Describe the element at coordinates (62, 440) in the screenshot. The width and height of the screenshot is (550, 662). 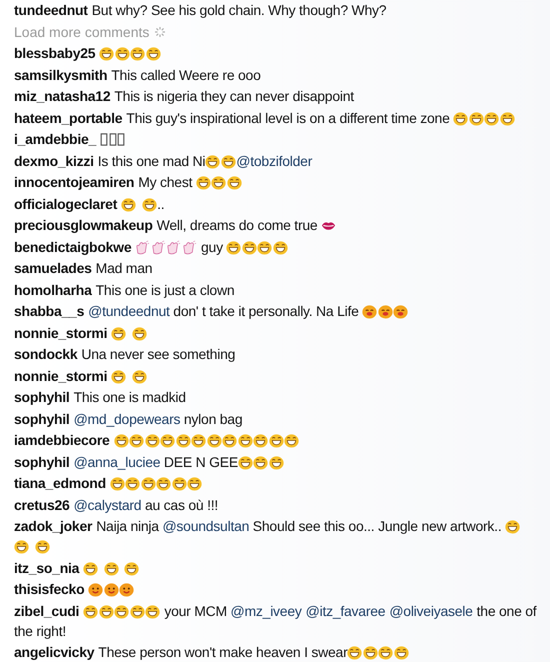
I see `comment-username: iamdebbiecore` at that location.